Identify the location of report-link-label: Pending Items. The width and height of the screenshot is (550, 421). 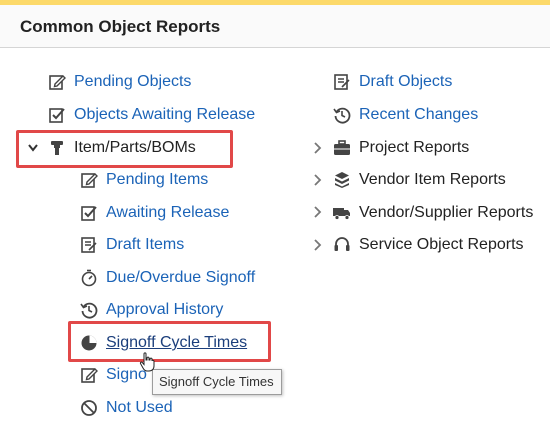
(157, 179).